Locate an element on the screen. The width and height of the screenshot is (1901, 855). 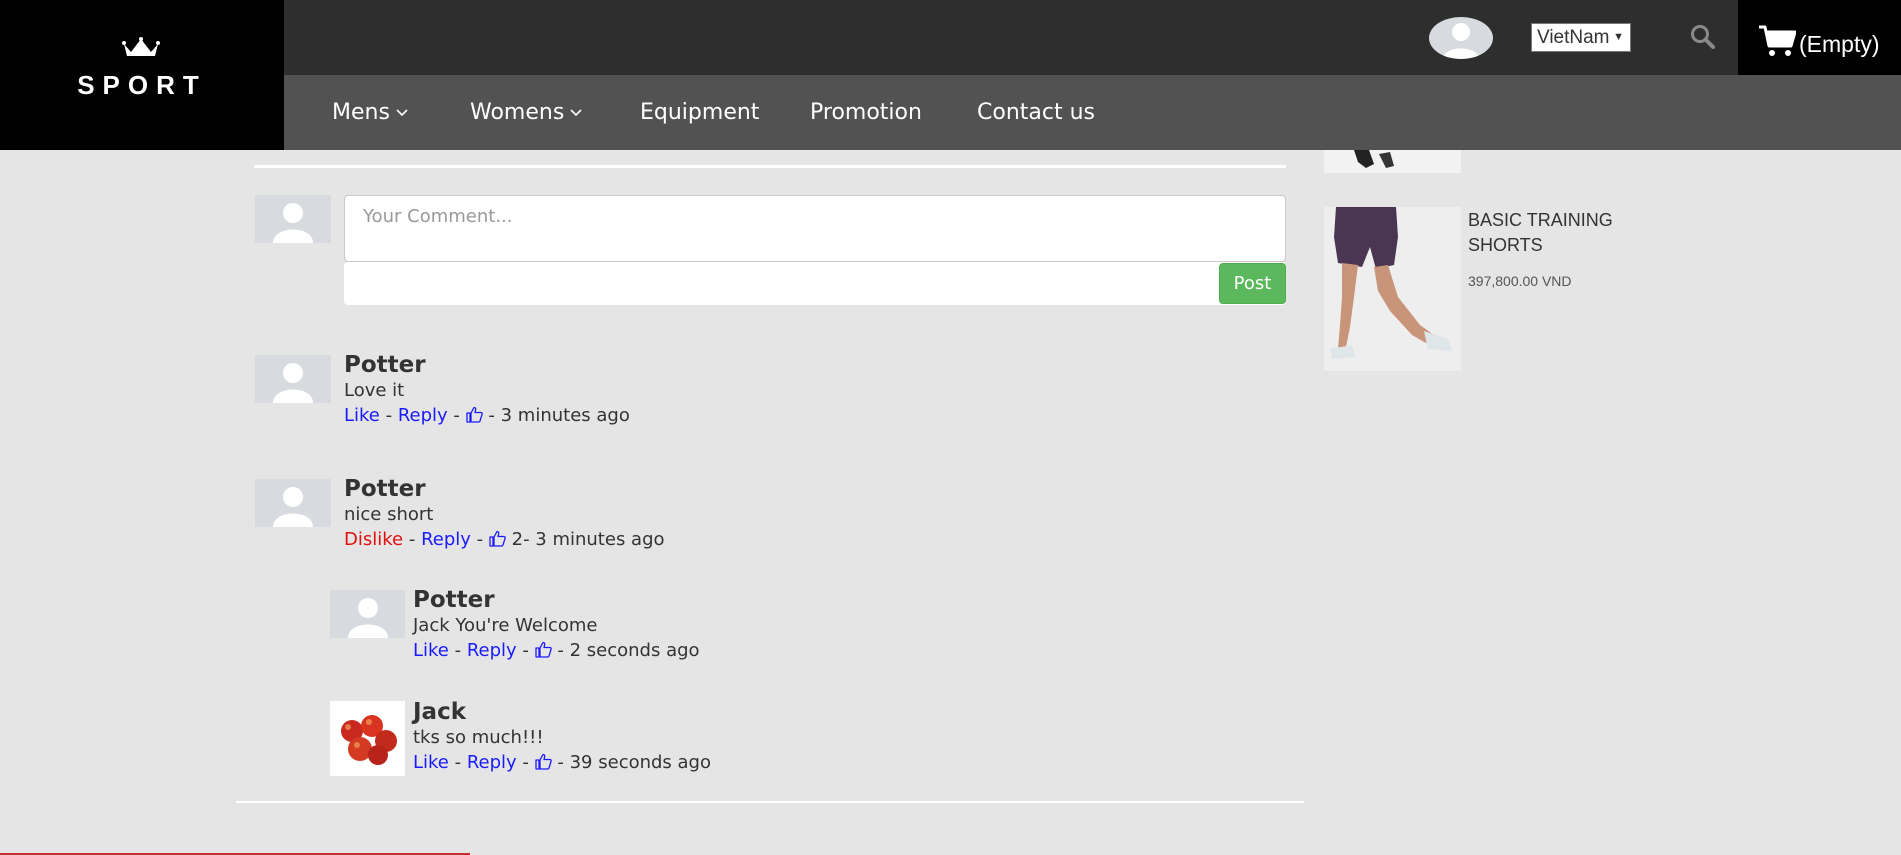
nav-item-contact: Contact us is located at coordinates (1036, 112).